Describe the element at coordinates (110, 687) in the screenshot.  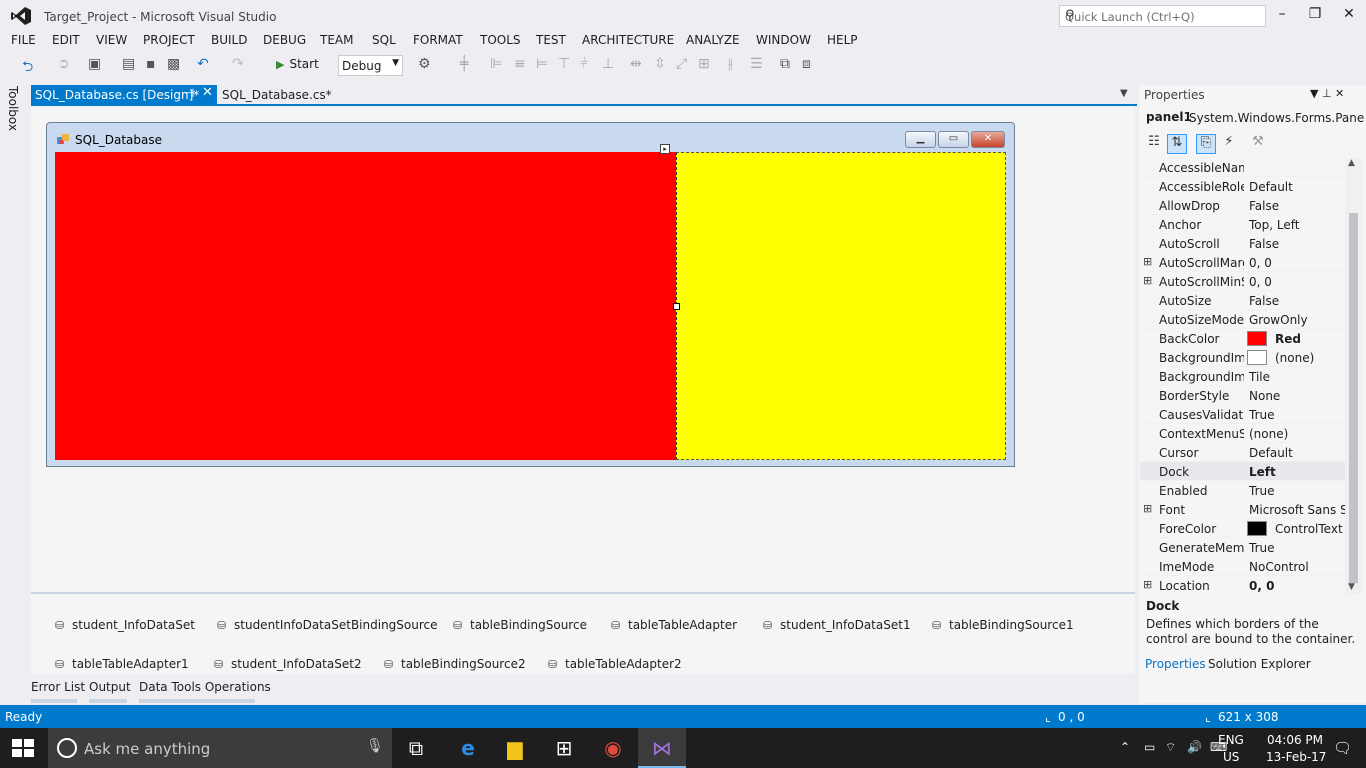
I see `tab-output: Output` at that location.